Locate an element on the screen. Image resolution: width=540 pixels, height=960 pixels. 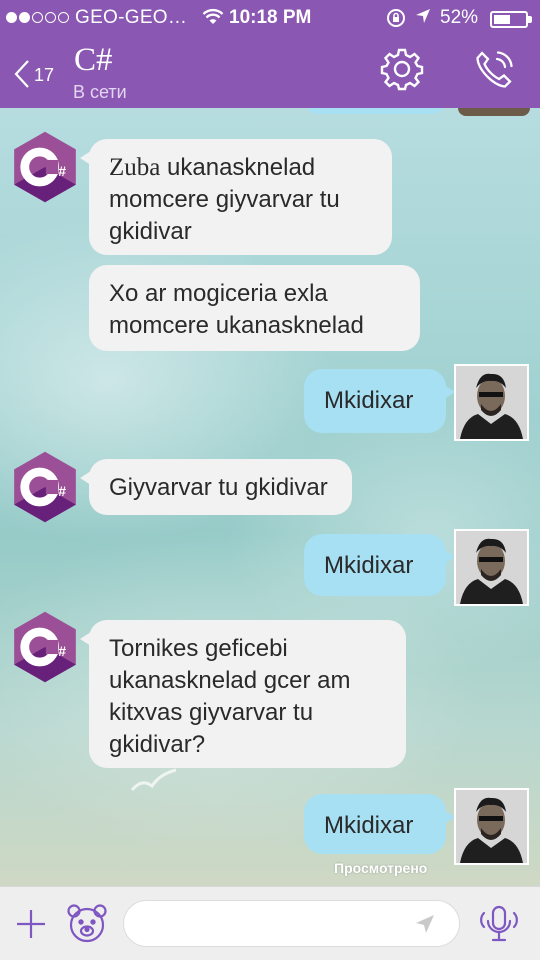
phone-icon is located at coordinates (494, 70).